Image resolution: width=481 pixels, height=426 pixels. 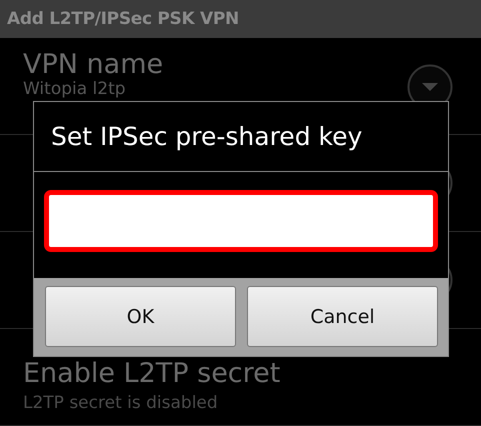 What do you see at coordinates (123, 19) in the screenshot?
I see `window-title: Add L2TP/IPSec PSK VPN` at bounding box center [123, 19].